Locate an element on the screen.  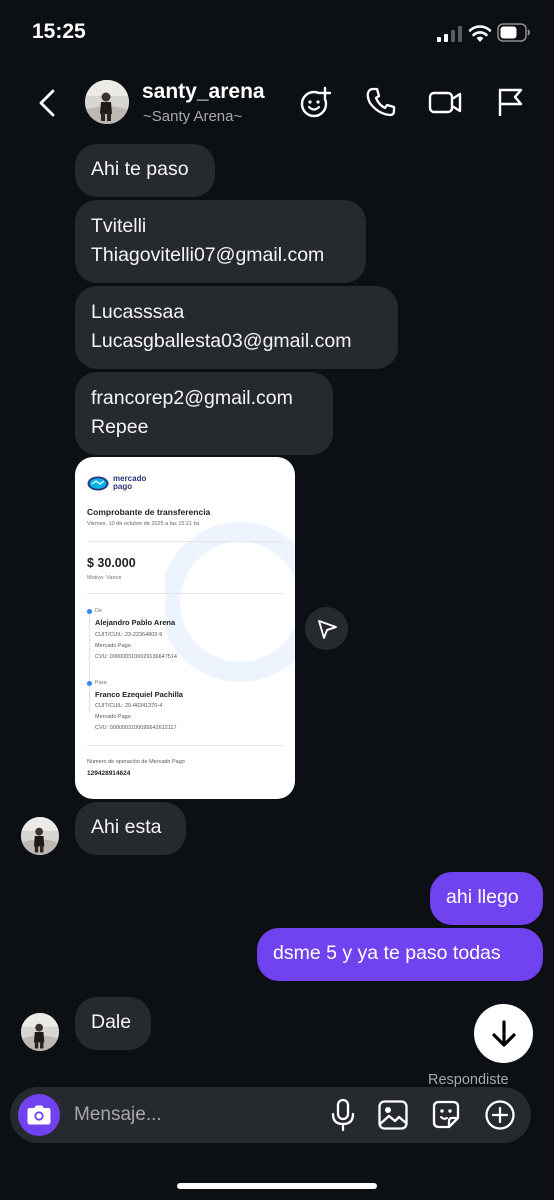
report-button is located at coordinates (510, 102).